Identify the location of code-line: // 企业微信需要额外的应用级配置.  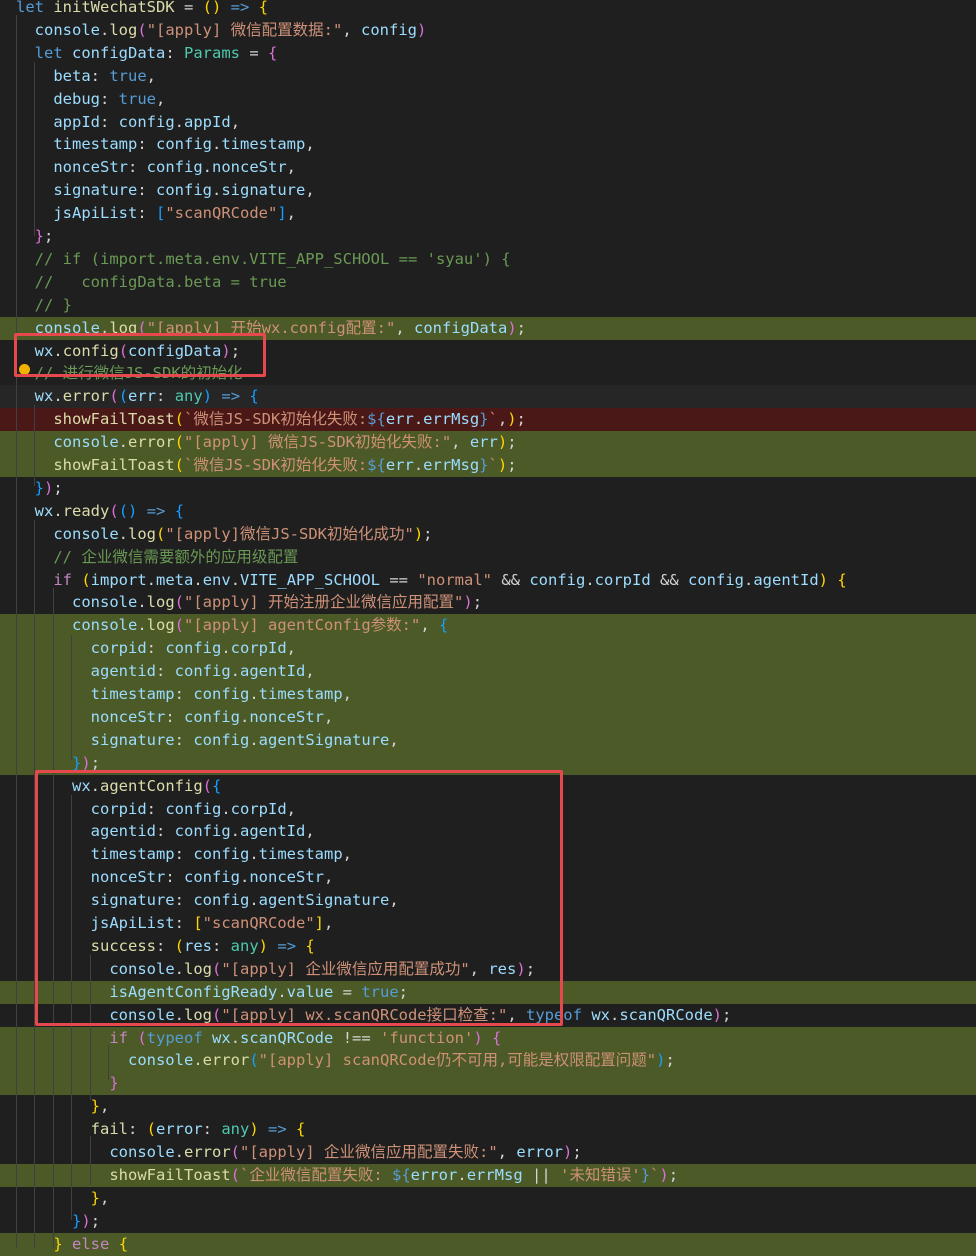
(488, 557).